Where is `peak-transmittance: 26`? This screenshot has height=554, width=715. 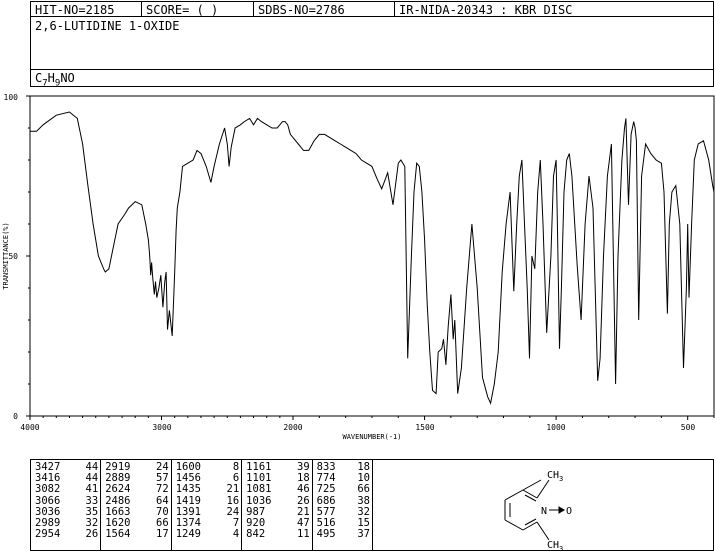 peak-transmittance: 26 is located at coordinates (92, 534).